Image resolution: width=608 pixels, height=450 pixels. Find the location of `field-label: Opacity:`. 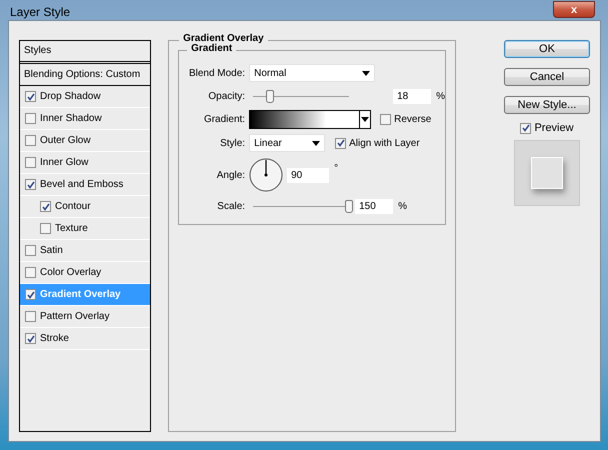

field-label: Opacity: is located at coordinates (226, 96).